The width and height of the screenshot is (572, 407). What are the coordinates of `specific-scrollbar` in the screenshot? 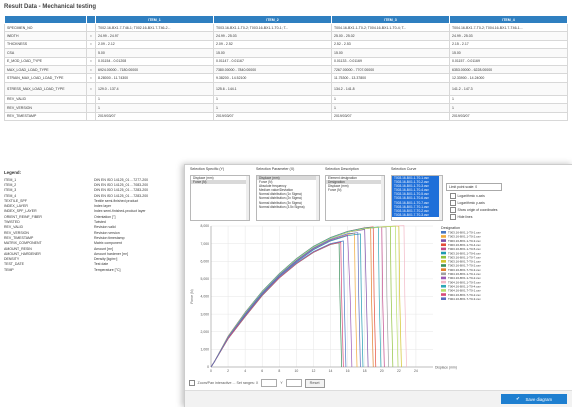 It's located at (247, 198).